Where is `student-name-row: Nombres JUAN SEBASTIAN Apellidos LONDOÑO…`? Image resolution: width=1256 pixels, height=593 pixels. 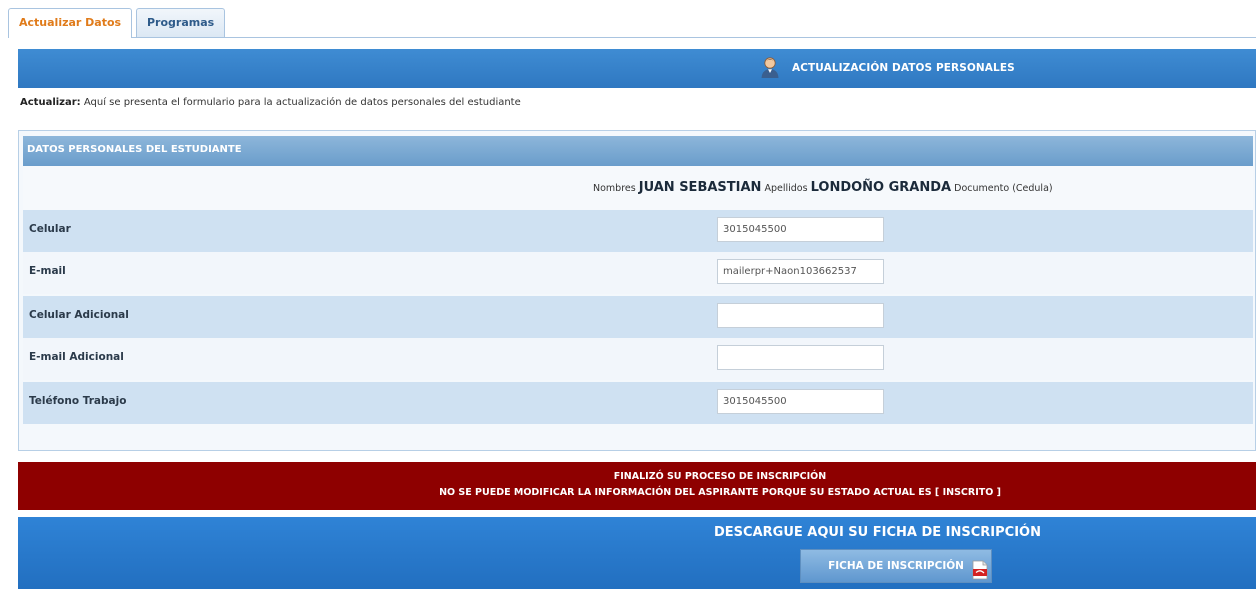 student-name-row: Nombres JUAN SEBASTIAN Apellidos LONDOÑO… is located at coordinates (638, 188).